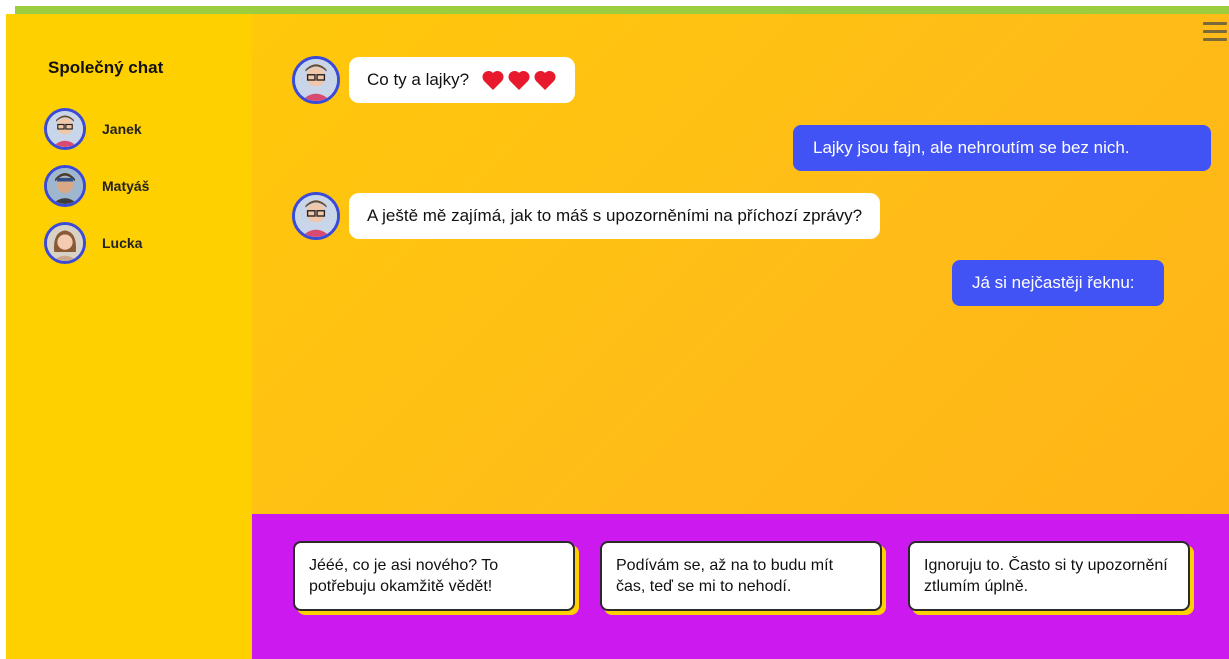 The width and height of the screenshot is (1229, 659). I want to click on sidebar-contact-lucka: Lucka, so click(144, 243).